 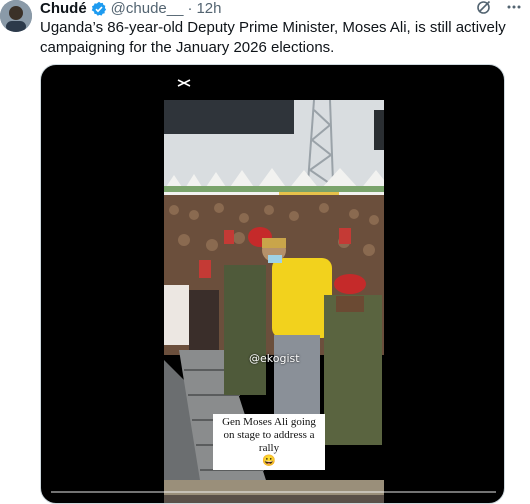 I want to click on author-handle: @chude__, so click(x=147, y=9).